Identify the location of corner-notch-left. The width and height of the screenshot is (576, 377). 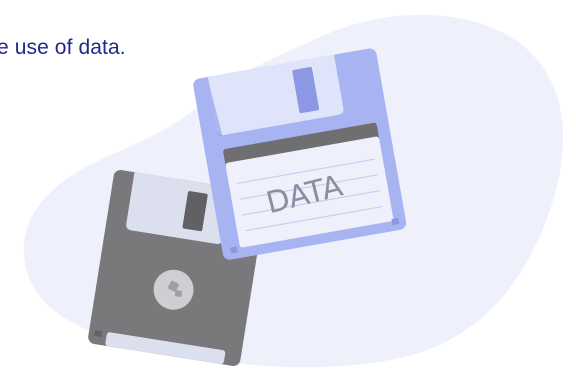
(233, 250).